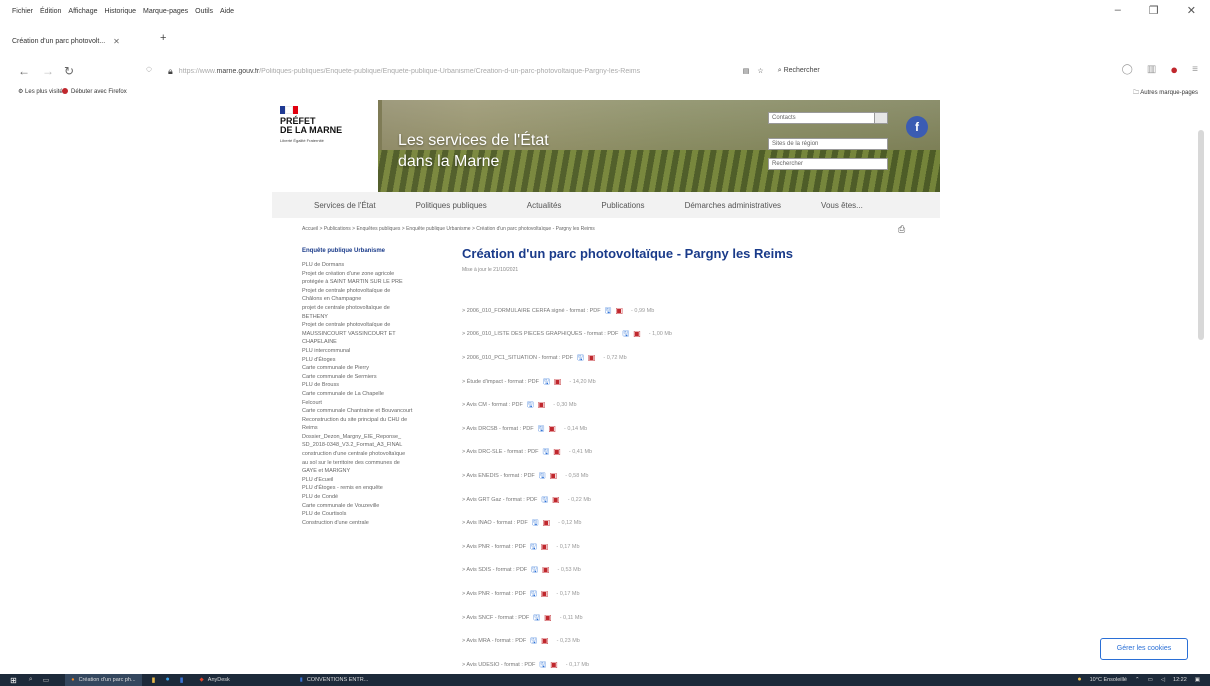 This screenshot has width=1210, height=686. Describe the element at coordinates (1201, 380) in the screenshot. I see `page-scrollbar` at that location.